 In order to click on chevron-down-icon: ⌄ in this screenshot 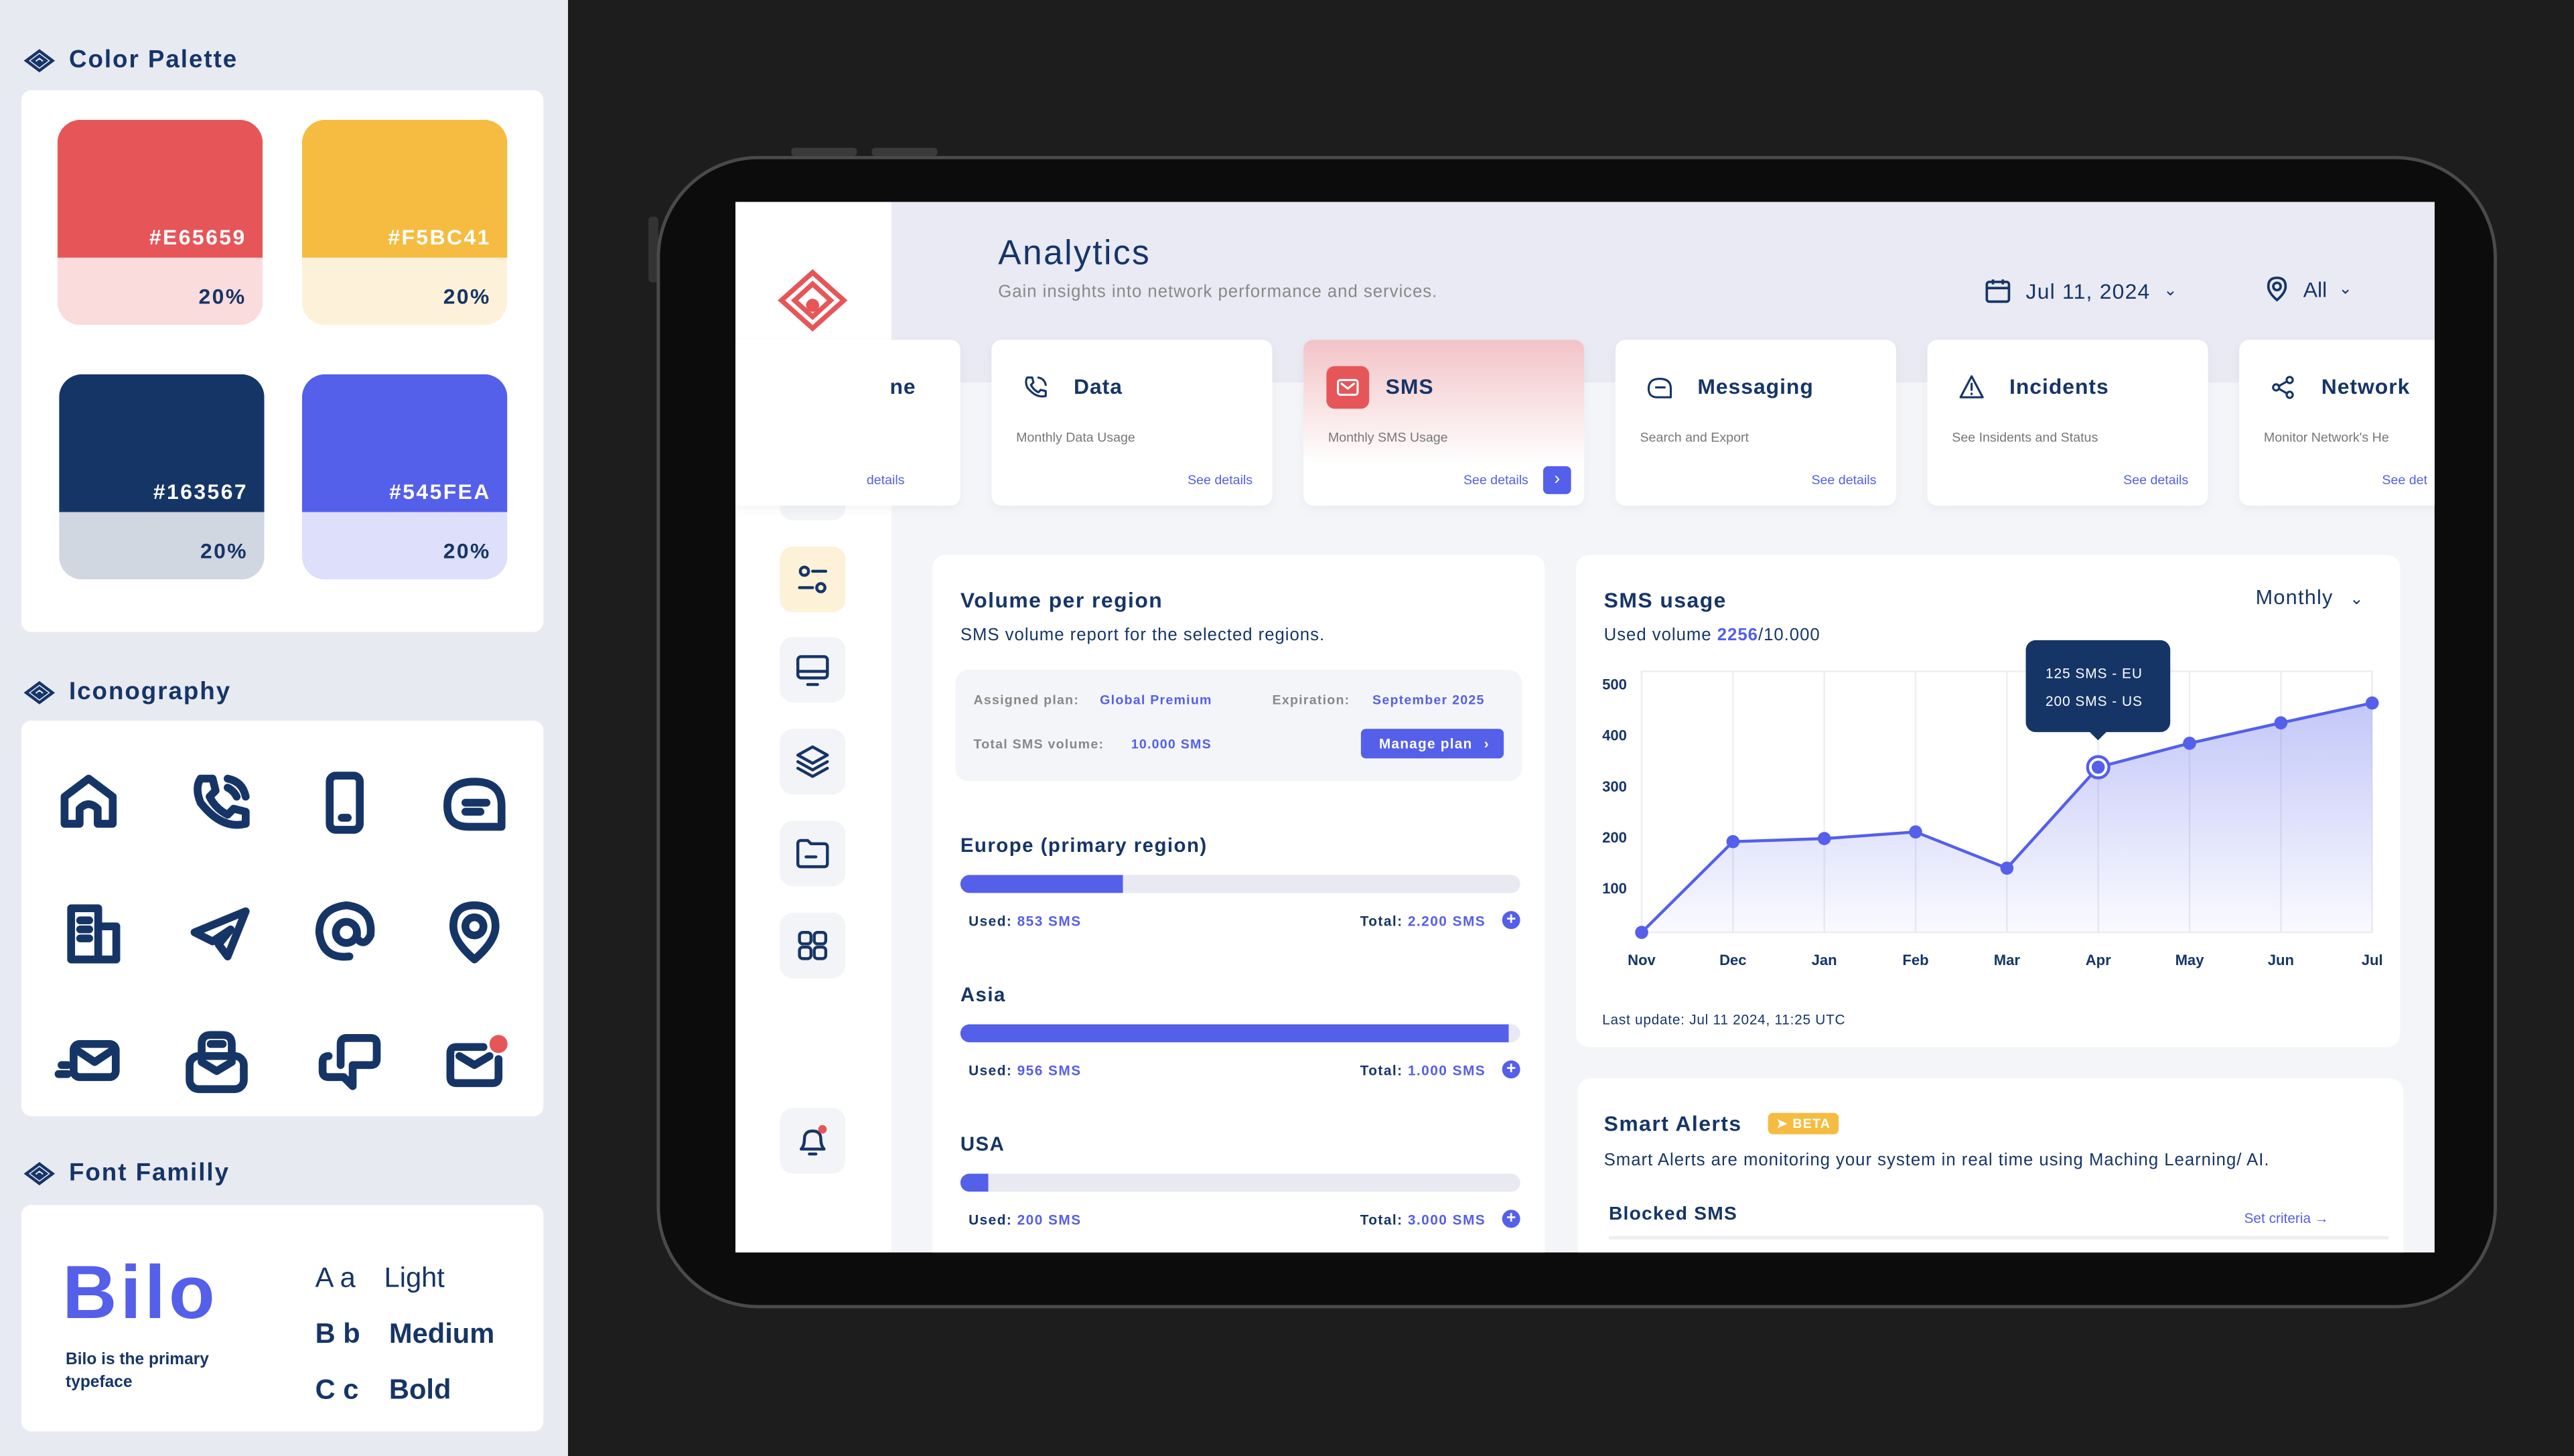, I will do `click(2170, 290)`.